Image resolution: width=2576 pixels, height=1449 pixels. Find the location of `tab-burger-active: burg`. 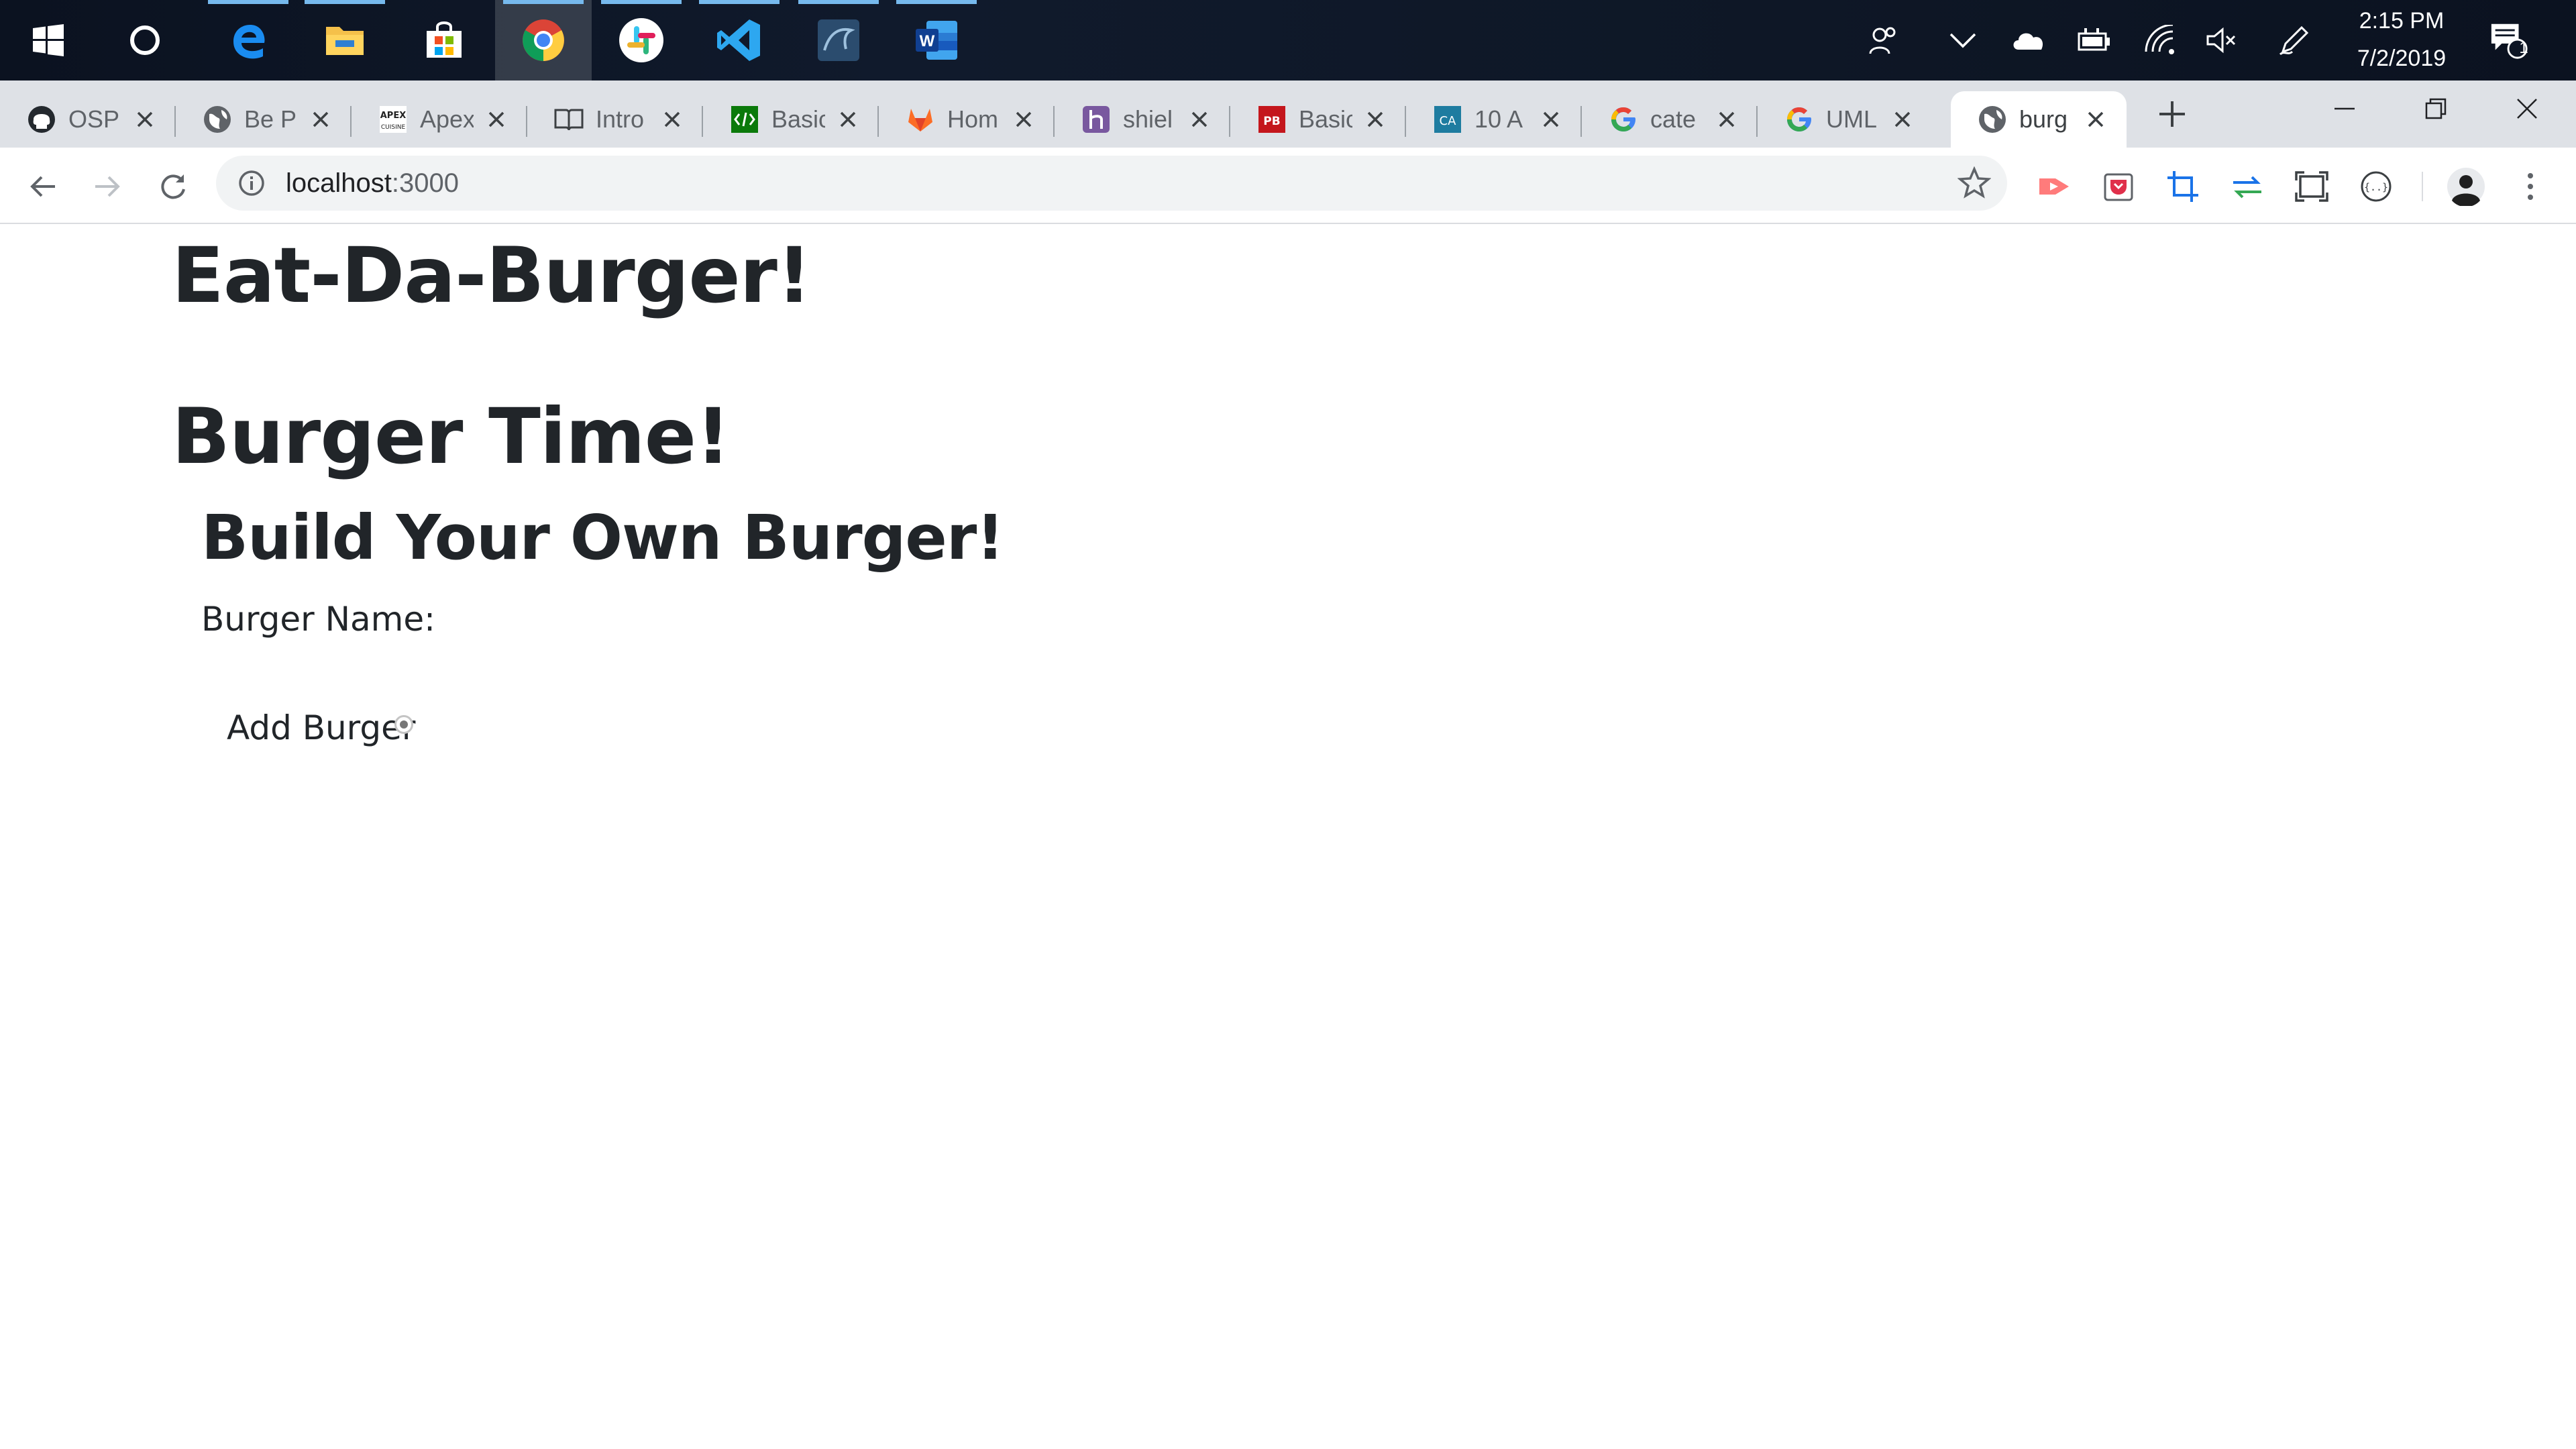

tab-burger-active: burg is located at coordinates (2039, 119).